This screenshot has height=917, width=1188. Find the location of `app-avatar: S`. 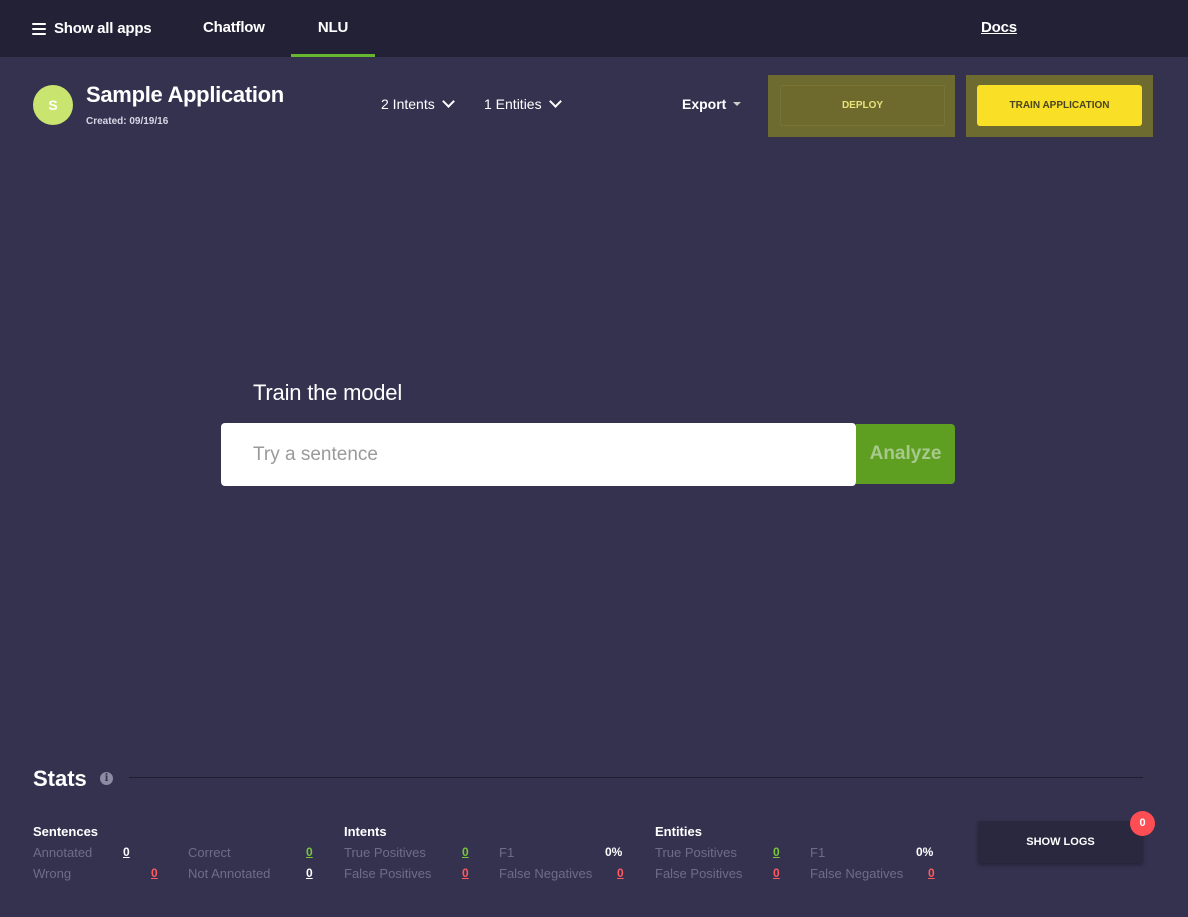

app-avatar: S is located at coordinates (53, 105).